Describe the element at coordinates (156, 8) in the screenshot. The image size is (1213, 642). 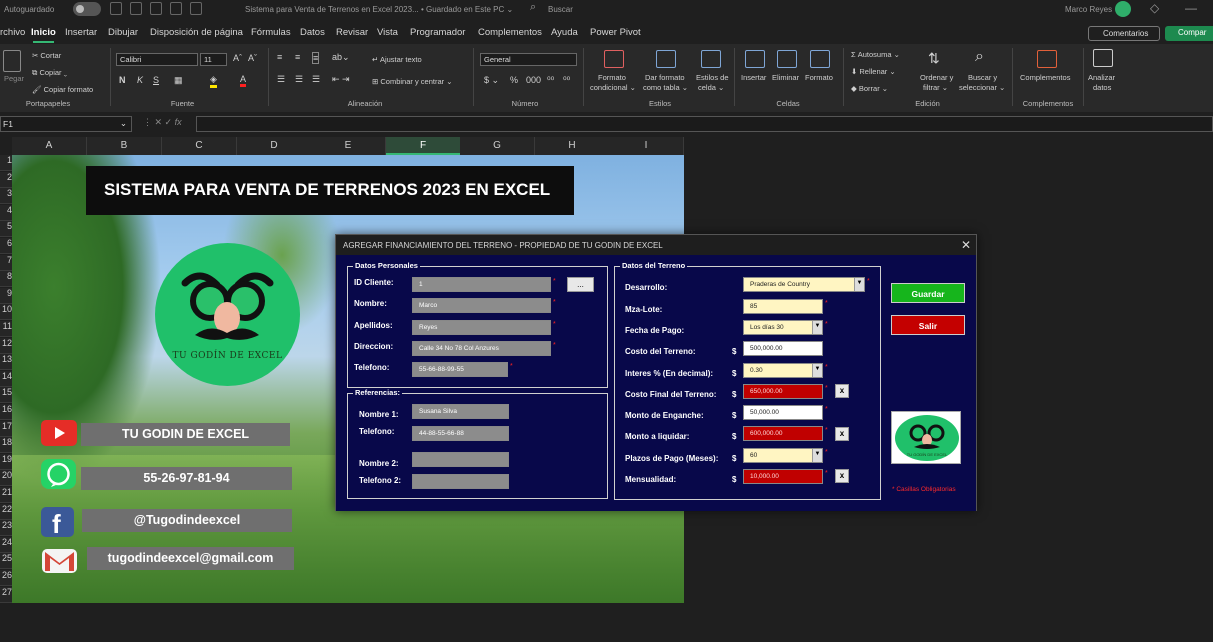
I see `print-icon` at that location.